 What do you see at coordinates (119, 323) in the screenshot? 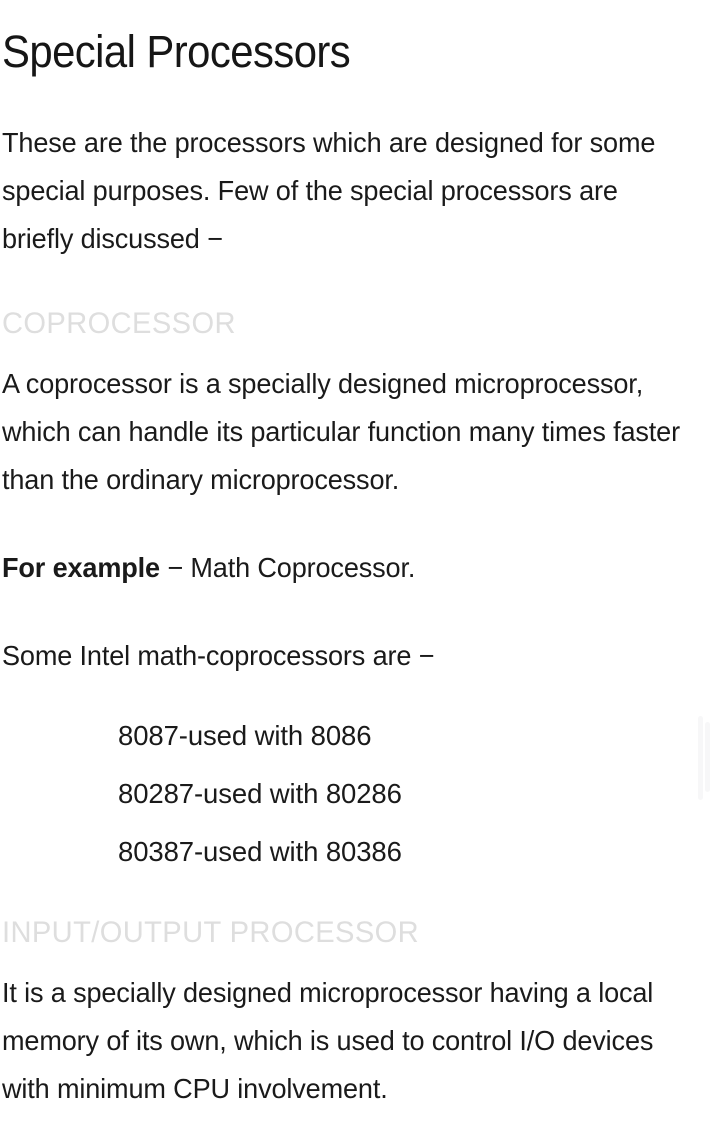
I see `section-heading-coprocessor: COPROCESSOR` at bounding box center [119, 323].